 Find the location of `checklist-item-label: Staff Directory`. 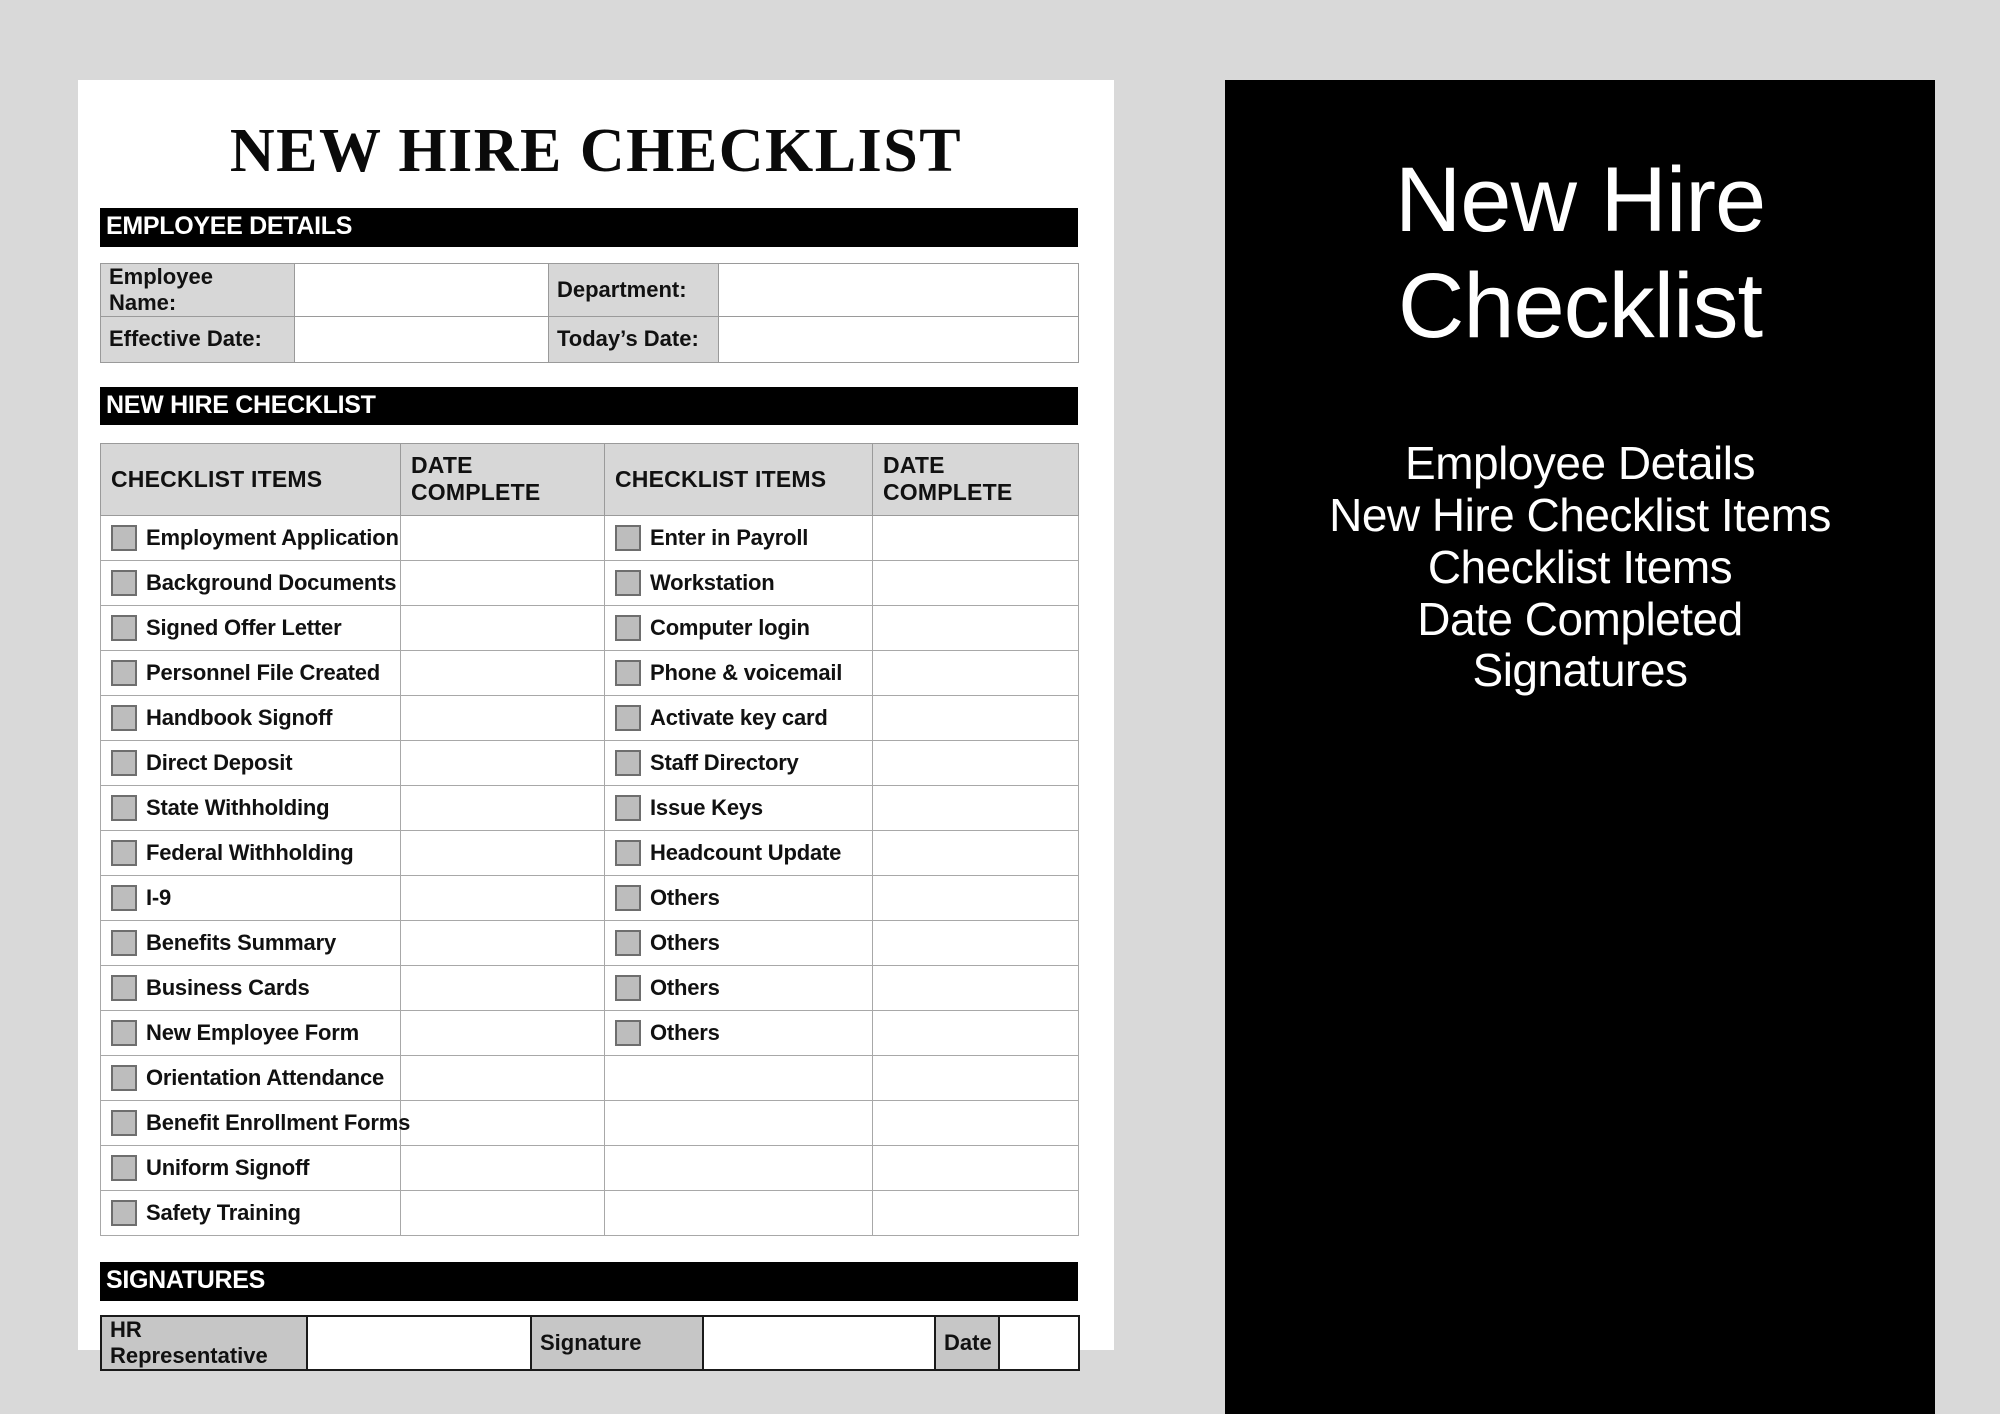

checklist-item-label: Staff Directory is located at coordinates (724, 762).